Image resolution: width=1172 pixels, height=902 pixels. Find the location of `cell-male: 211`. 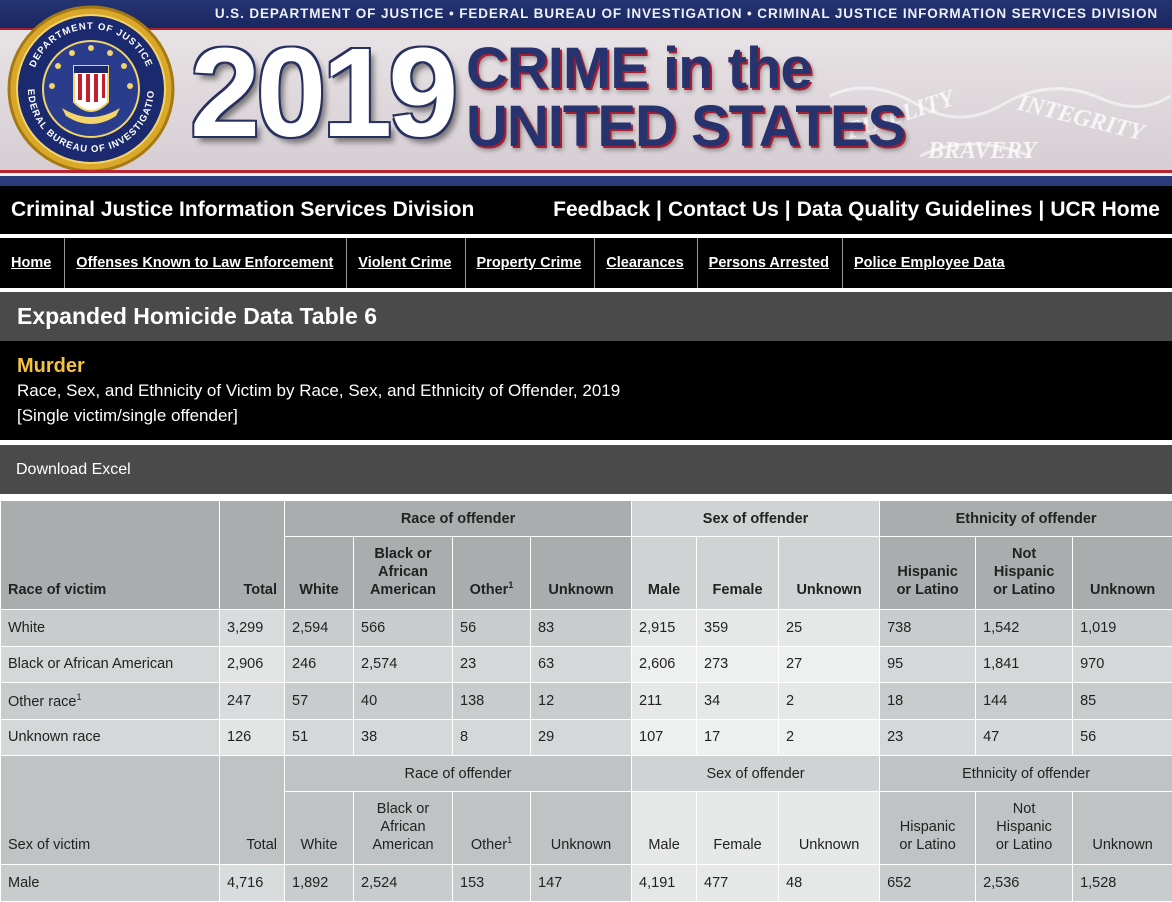

cell-male: 211 is located at coordinates (664, 701).